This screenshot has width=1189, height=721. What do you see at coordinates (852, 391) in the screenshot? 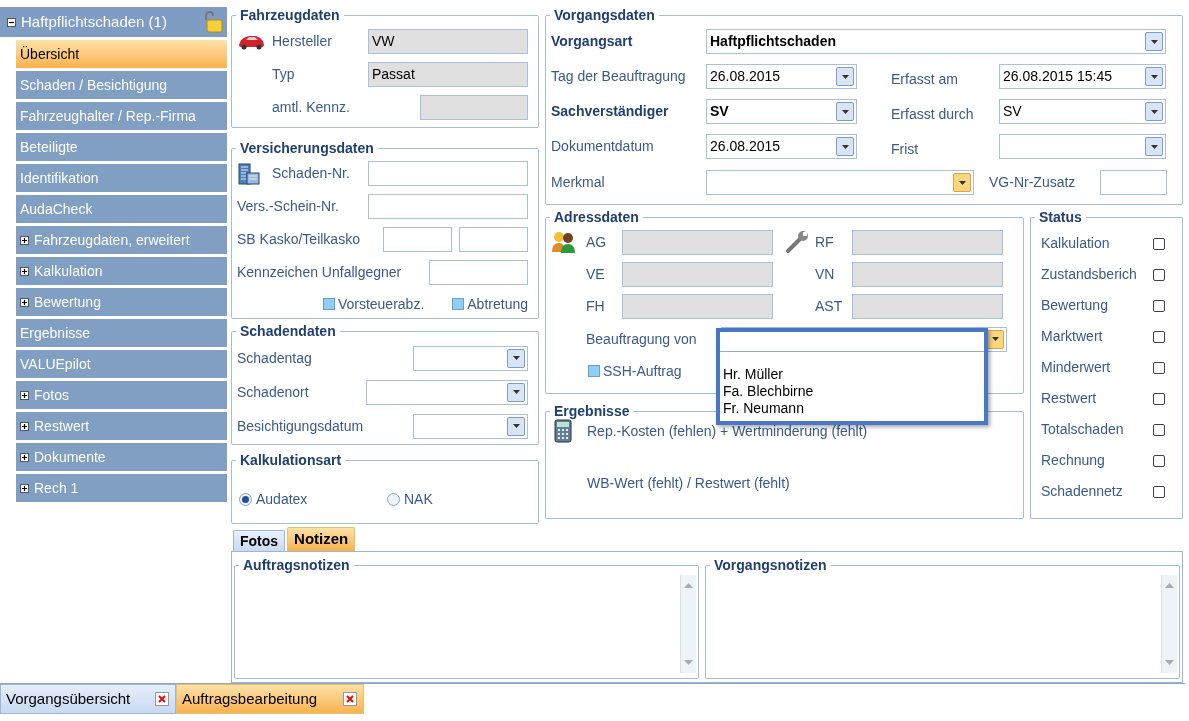
I see `dropdown-option: Fa. Blechbirne` at bounding box center [852, 391].